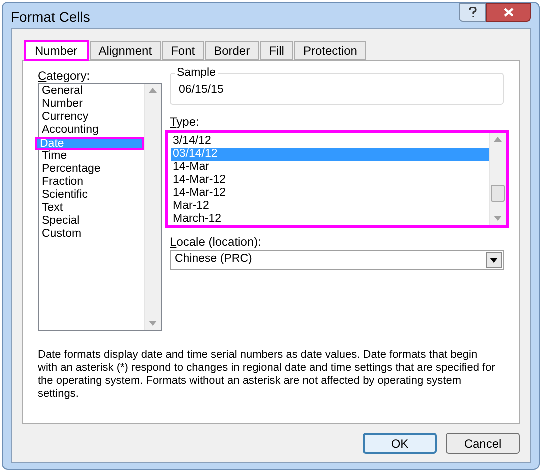 The height and width of the screenshot is (474, 544). Describe the element at coordinates (91, 117) in the screenshot. I see `category-item: Currency` at that location.